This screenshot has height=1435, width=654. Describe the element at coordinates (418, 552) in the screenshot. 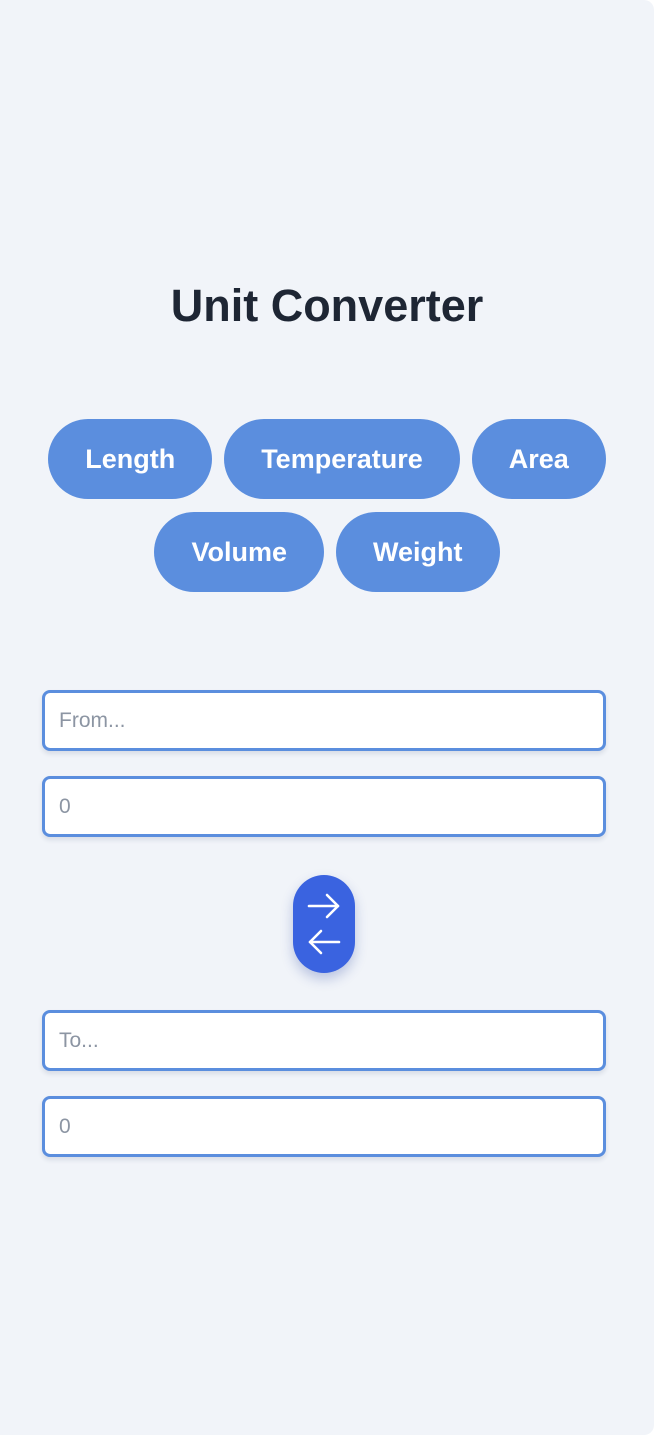

I see `category-weight-button: Weight` at that location.